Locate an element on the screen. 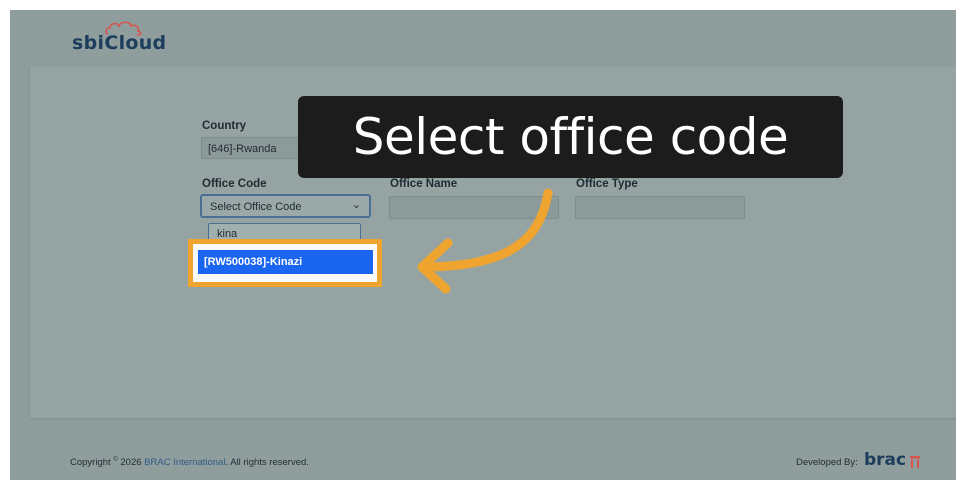 The height and width of the screenshot is (480, 964). copyright-prefix: Copyright is located at coordinates (90, 463).